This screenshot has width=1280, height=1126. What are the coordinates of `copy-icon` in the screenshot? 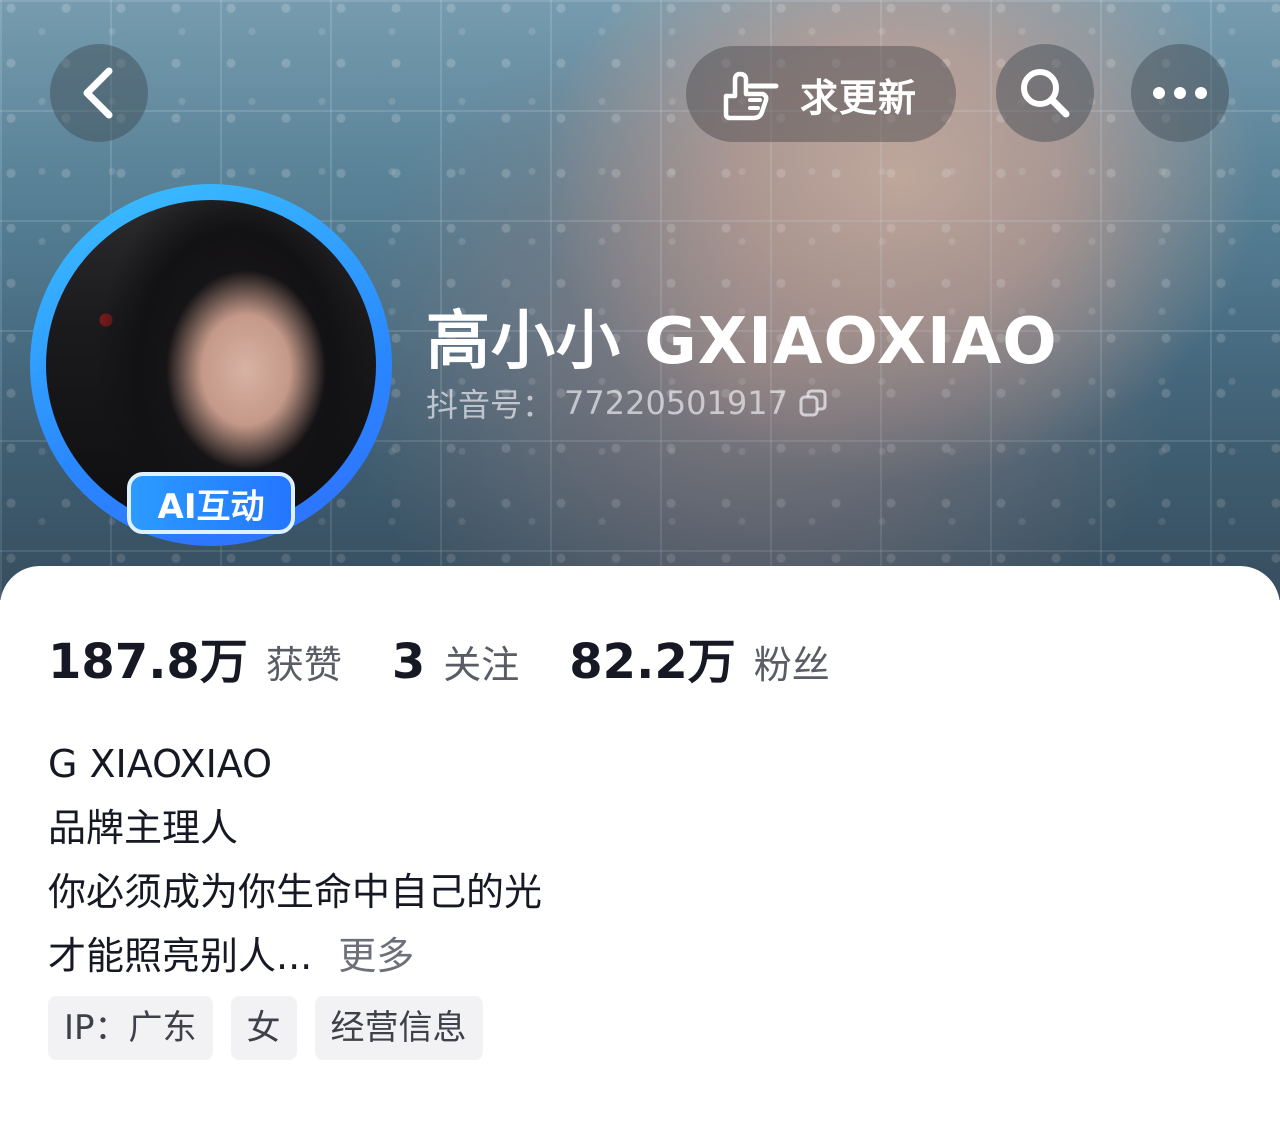 It's located at (813, 403).